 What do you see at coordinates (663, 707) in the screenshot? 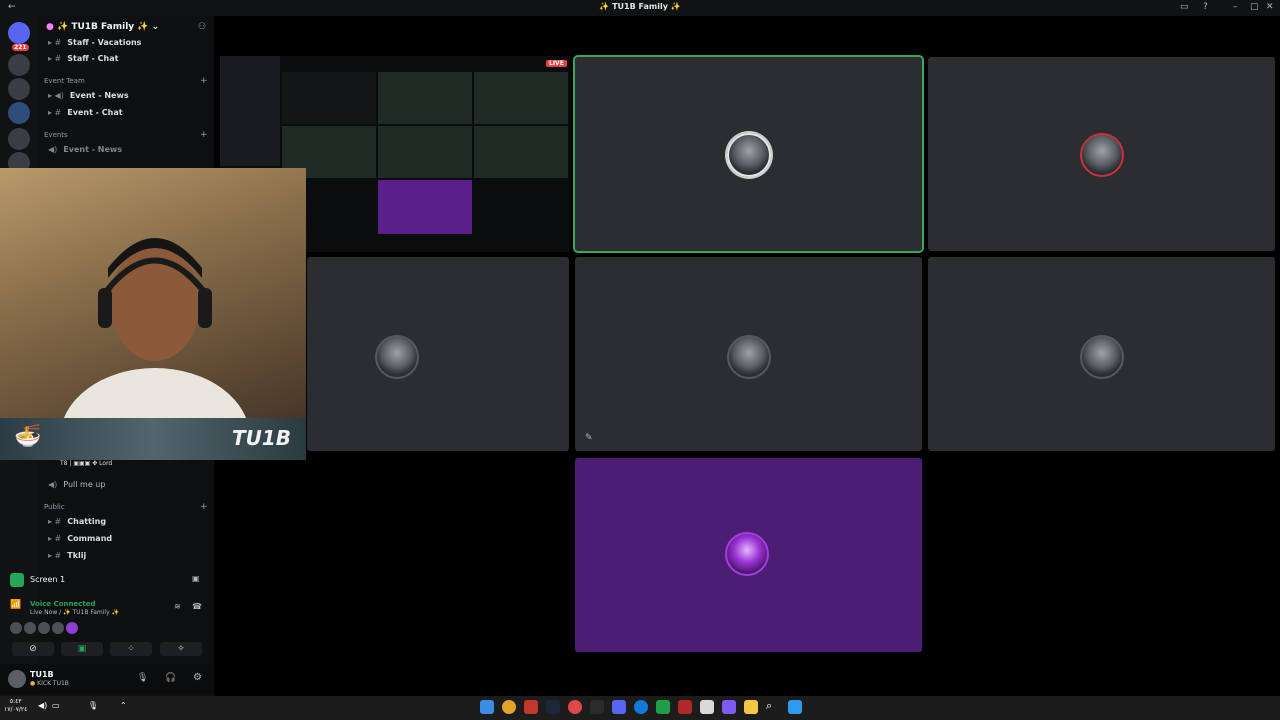
I see `excel-icon` at bounding box center [663, 707].